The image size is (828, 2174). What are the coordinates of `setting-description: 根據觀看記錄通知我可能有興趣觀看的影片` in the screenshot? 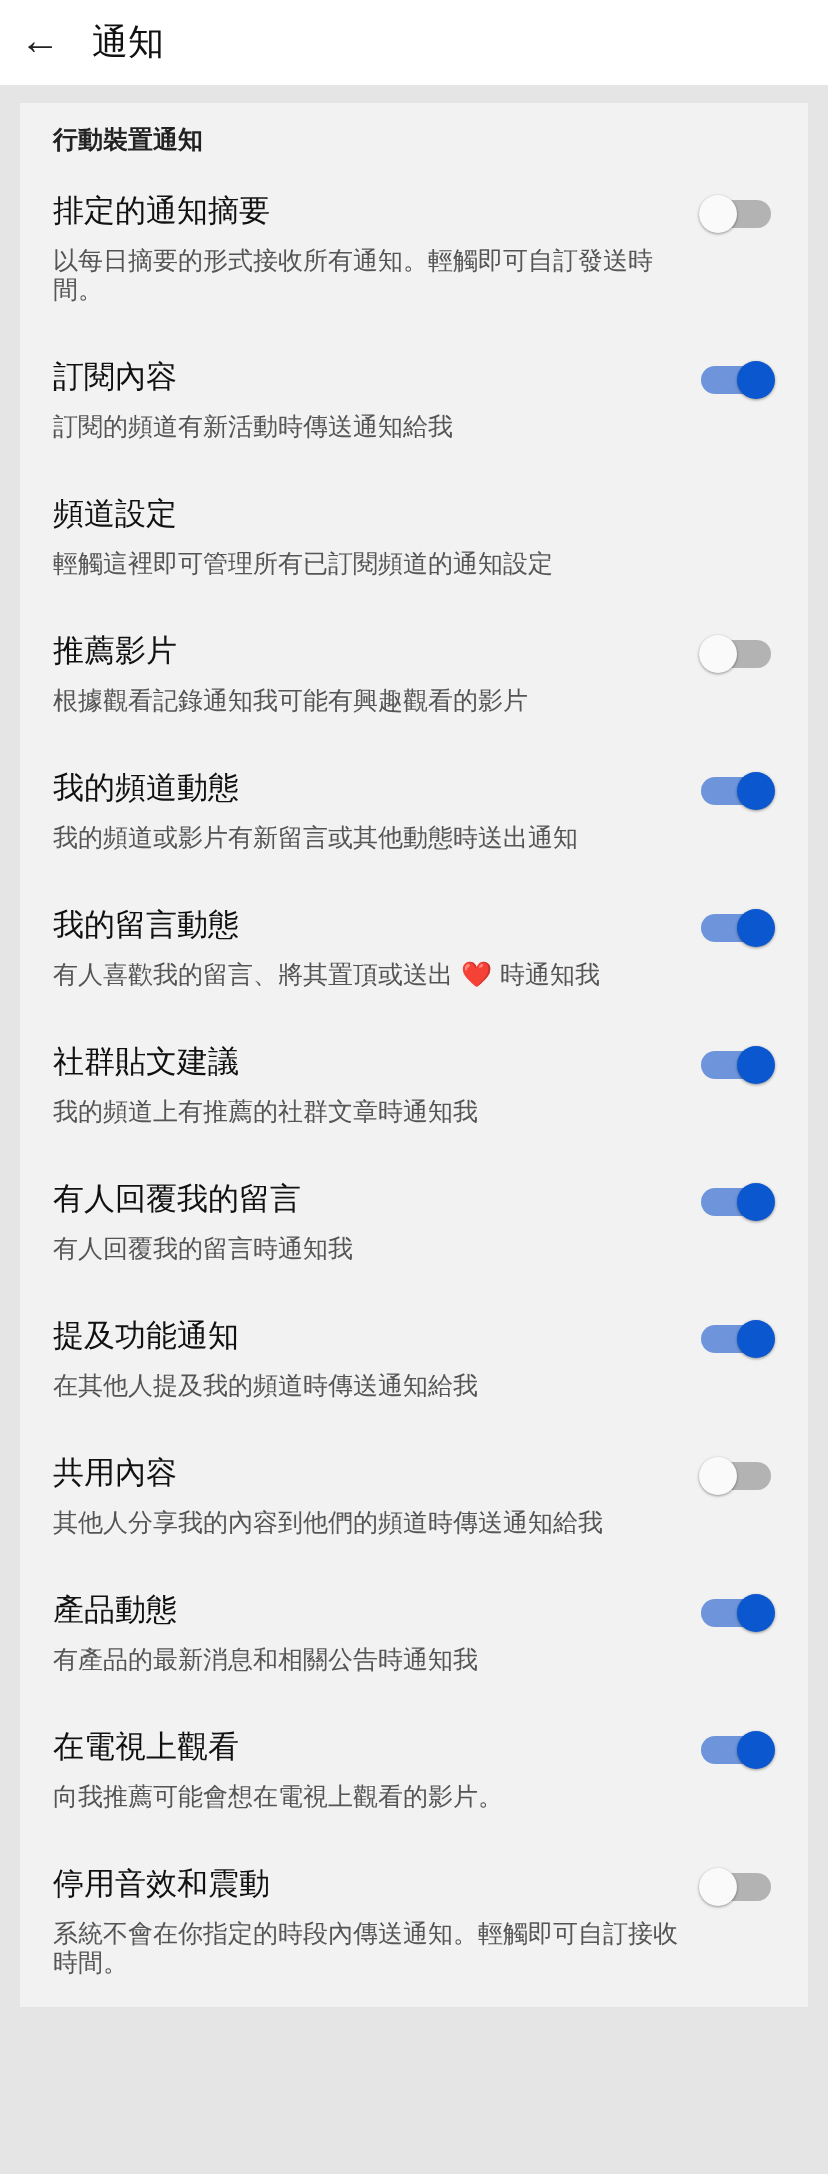 It's located at (291, 700).